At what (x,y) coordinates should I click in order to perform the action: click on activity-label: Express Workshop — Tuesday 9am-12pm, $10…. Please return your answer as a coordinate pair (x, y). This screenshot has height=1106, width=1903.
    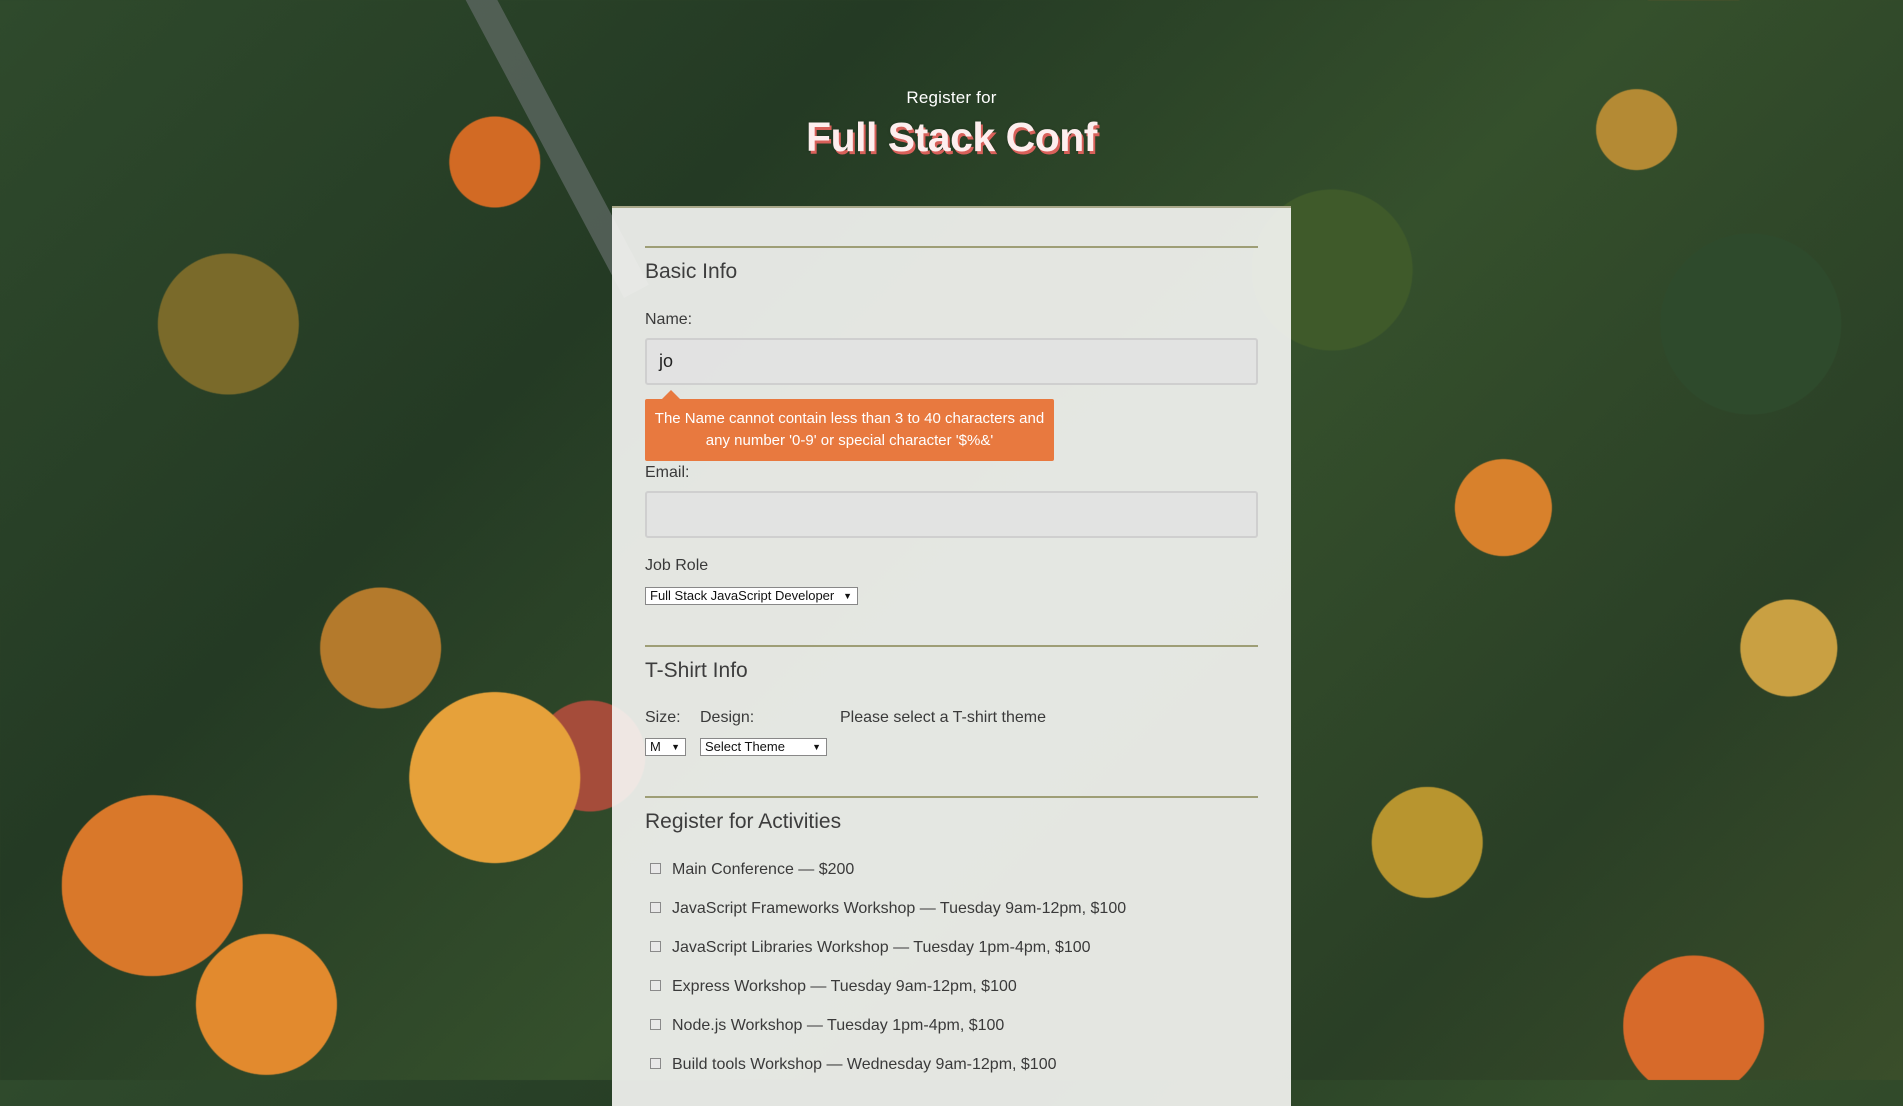
    Looking at the image, I should click on (844, 986).